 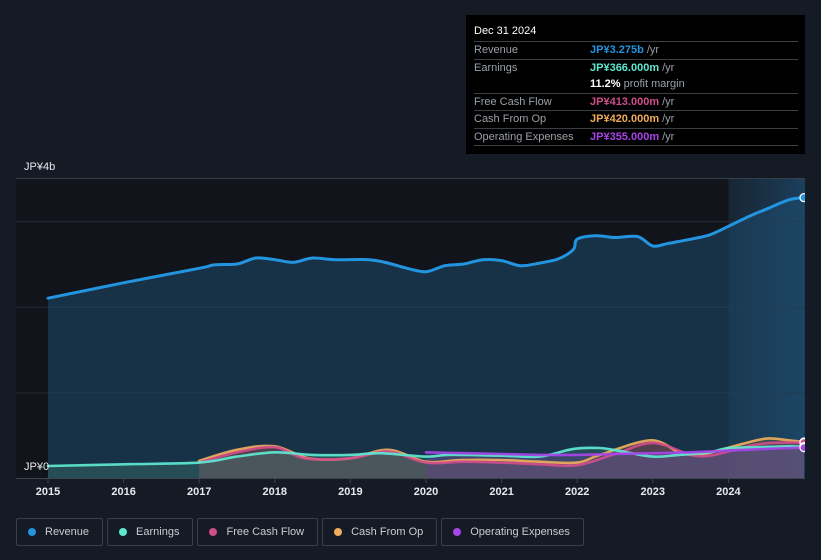 I want to click on tooltip-row-earnings: Earnings JP¥366.000m /yr, so click(x=636, y=68).